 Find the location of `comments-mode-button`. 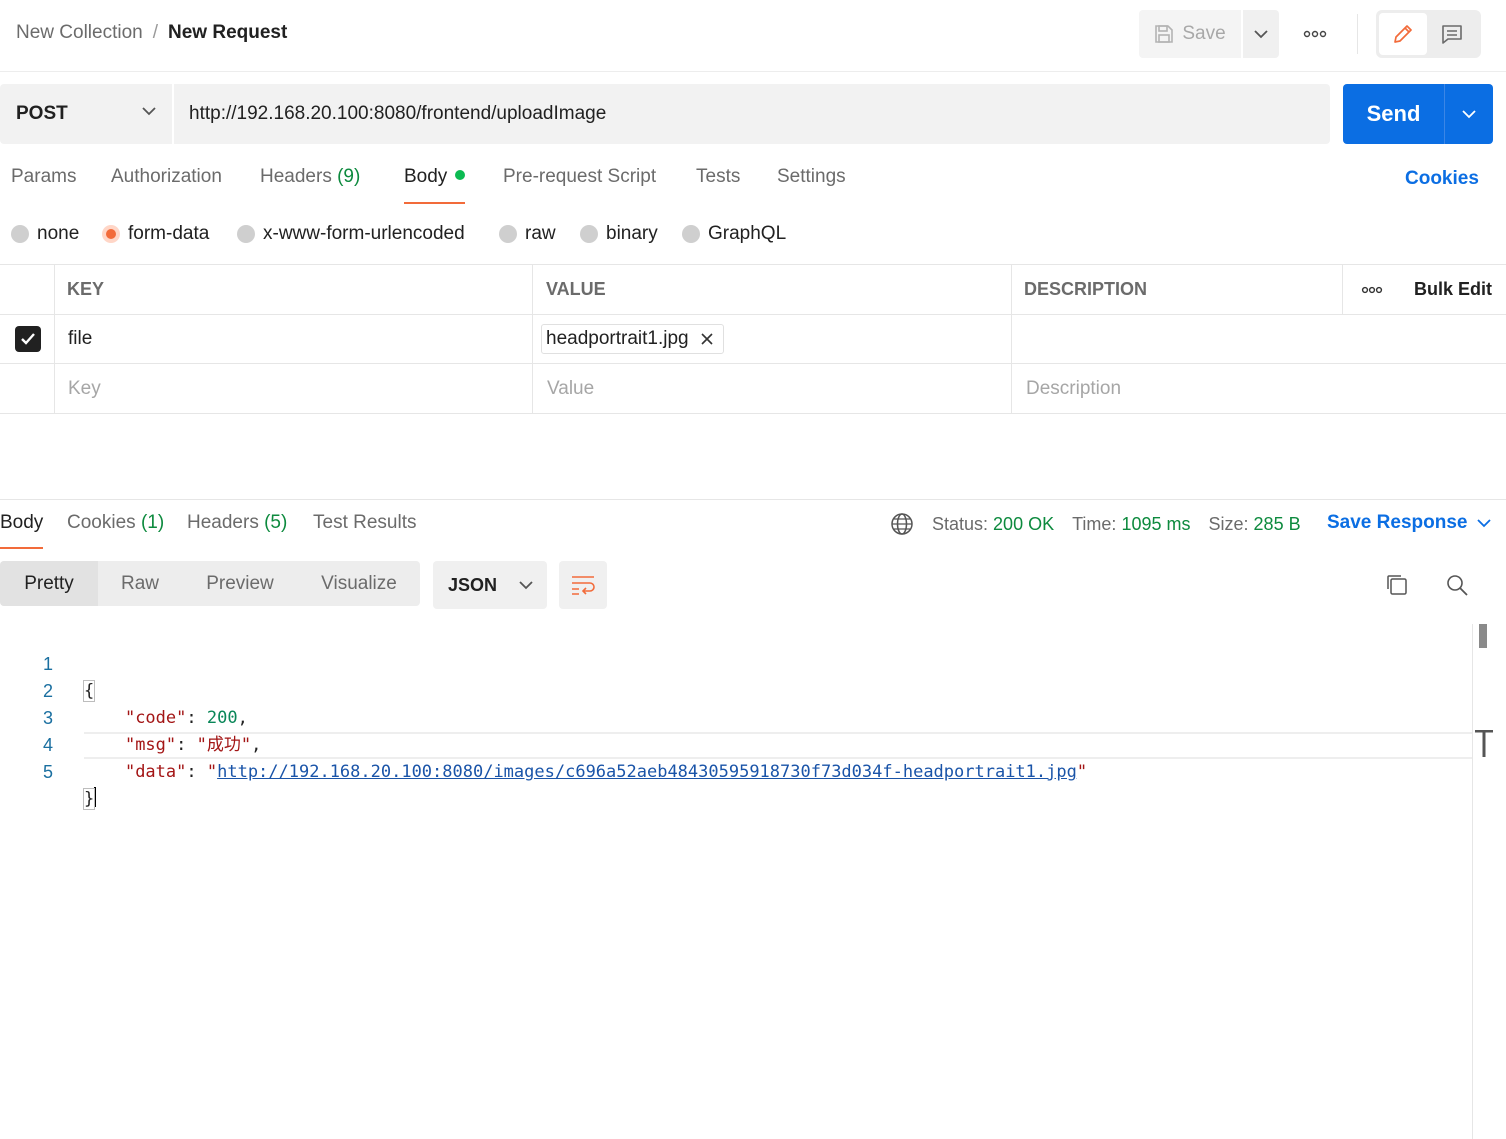

comments-mode-button is located at coordinates (1452, 34).